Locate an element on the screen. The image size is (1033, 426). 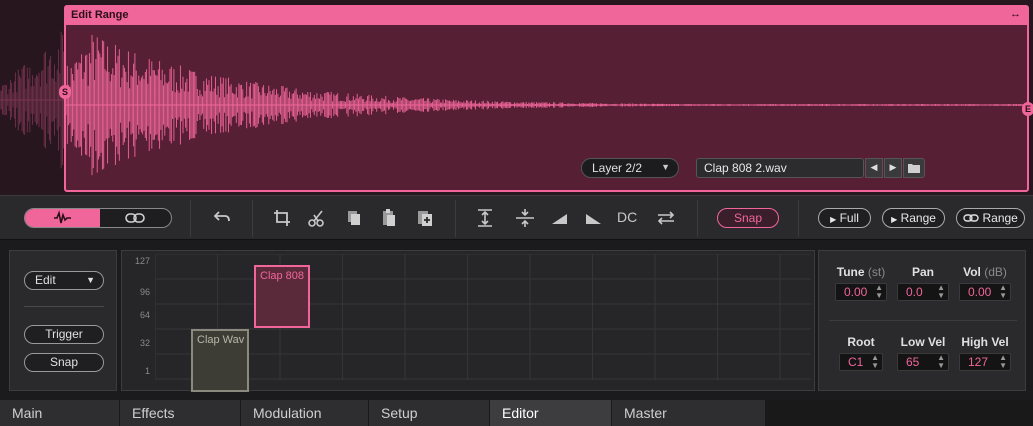
fade-out-button is located at coordinates (593, 218).